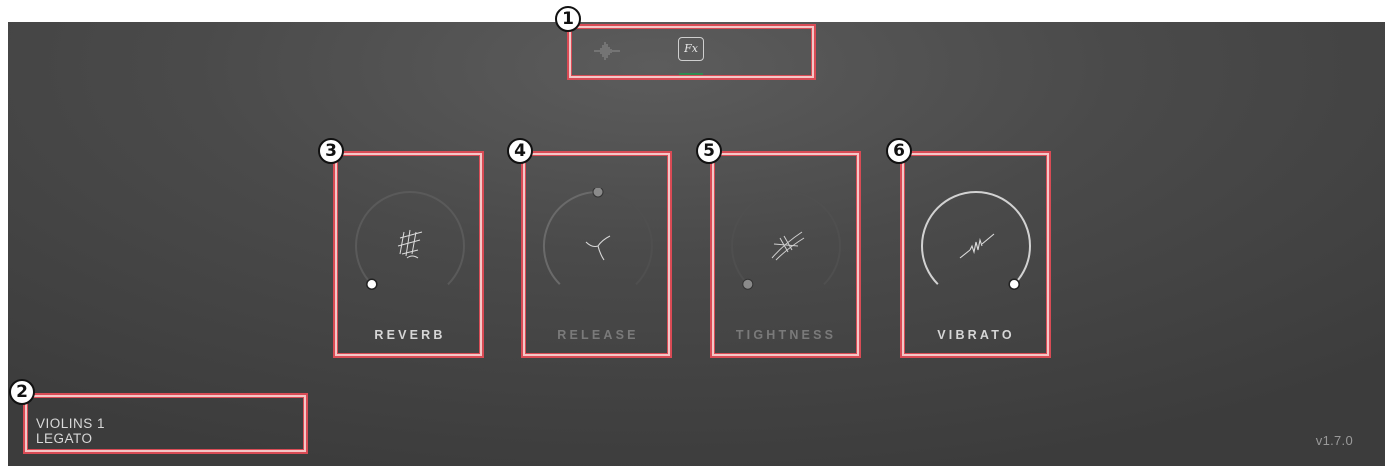 The height and width of the screenshot is (466, 1385). Describe the element at coordinates (899, 151) in the screenshot. I see `callout-badge-6: 6` at that location.